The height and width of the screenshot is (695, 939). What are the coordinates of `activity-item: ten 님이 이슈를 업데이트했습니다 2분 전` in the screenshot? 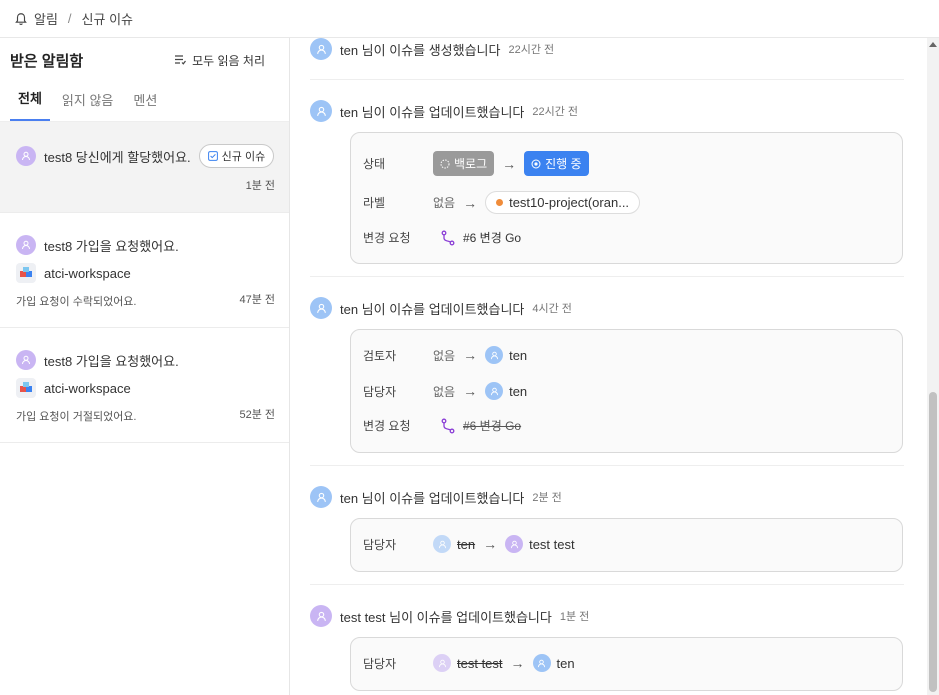 It's located at (607, 497).